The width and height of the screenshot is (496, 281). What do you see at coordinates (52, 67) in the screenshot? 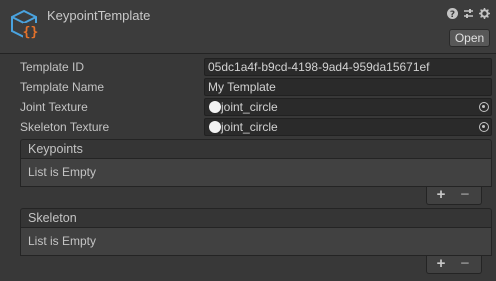
I see `template-id-label: Template ID` at bounding box center [52, 67].